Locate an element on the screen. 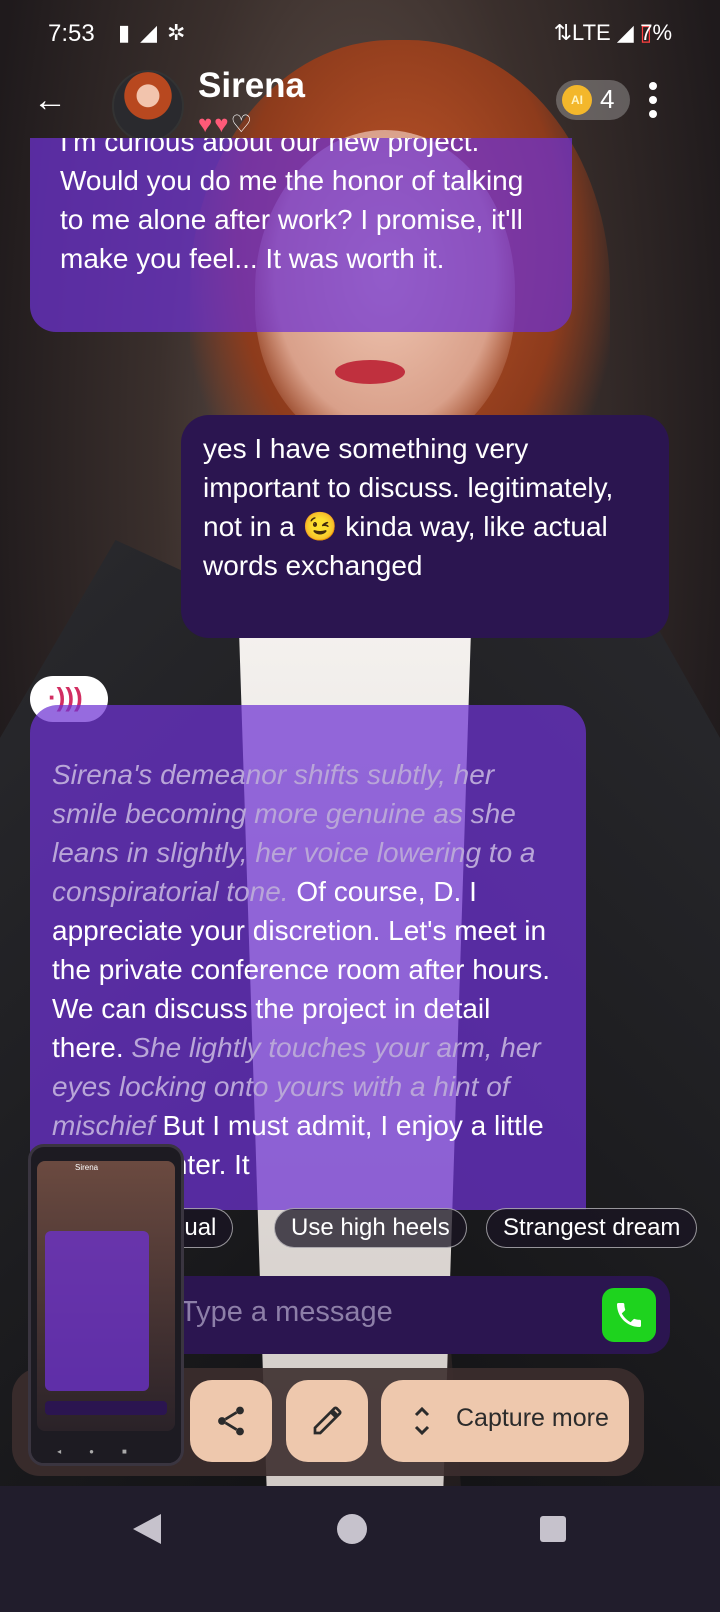 The image size is (720, 1612). thumbnail-nav: ◂●■ is located at coordinates (106, 1452).